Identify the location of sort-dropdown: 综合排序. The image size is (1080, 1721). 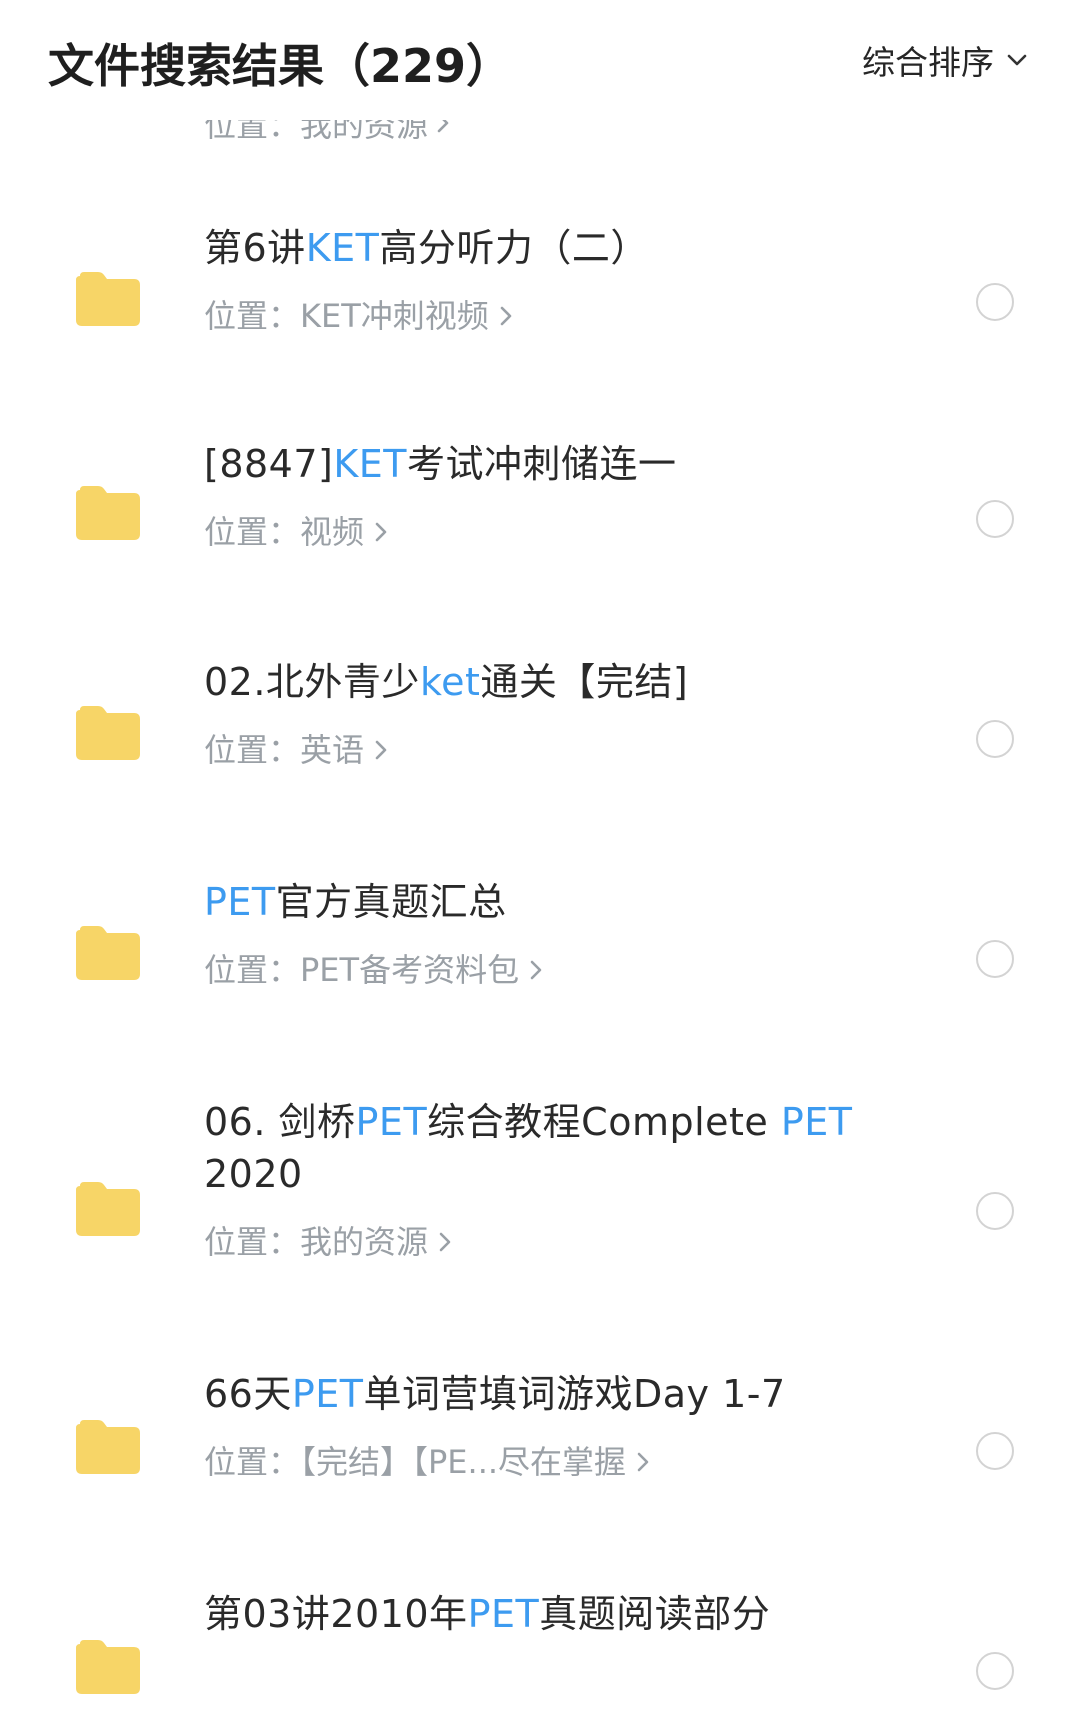
(945, 60).